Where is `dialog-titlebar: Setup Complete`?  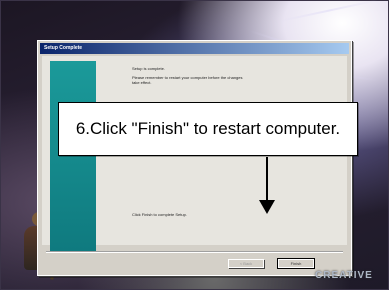 dialog-titlebar: Setup Complete is located at coordinates (194, 48).